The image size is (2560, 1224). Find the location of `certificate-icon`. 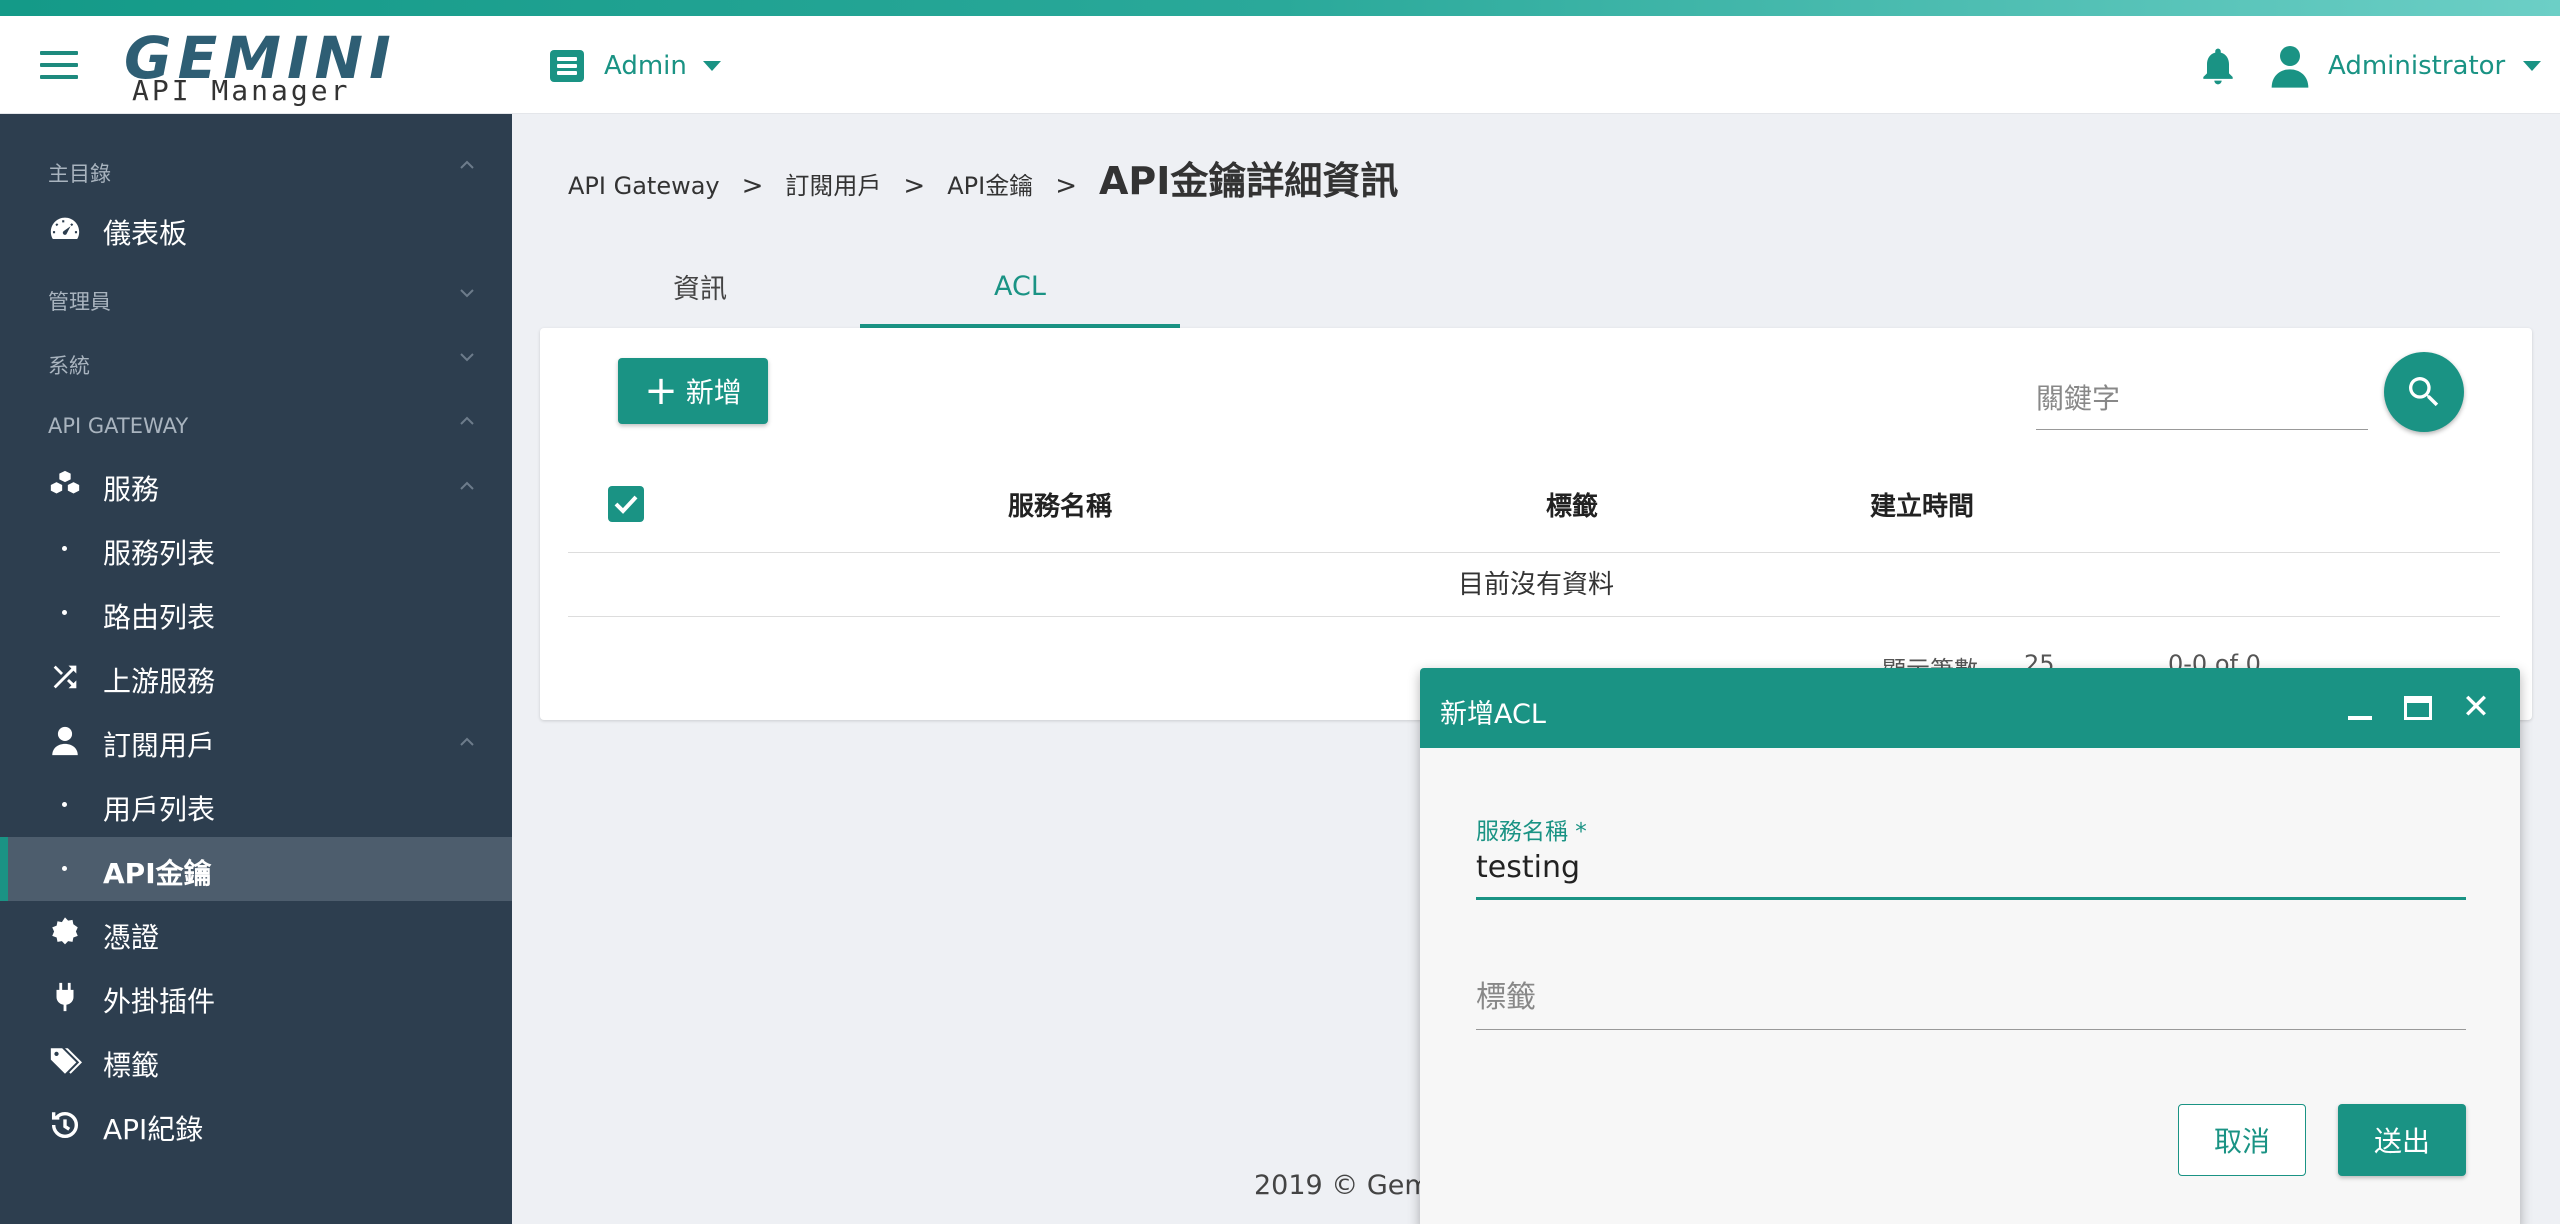

certificate-icon is located at coordinates (65, 931).